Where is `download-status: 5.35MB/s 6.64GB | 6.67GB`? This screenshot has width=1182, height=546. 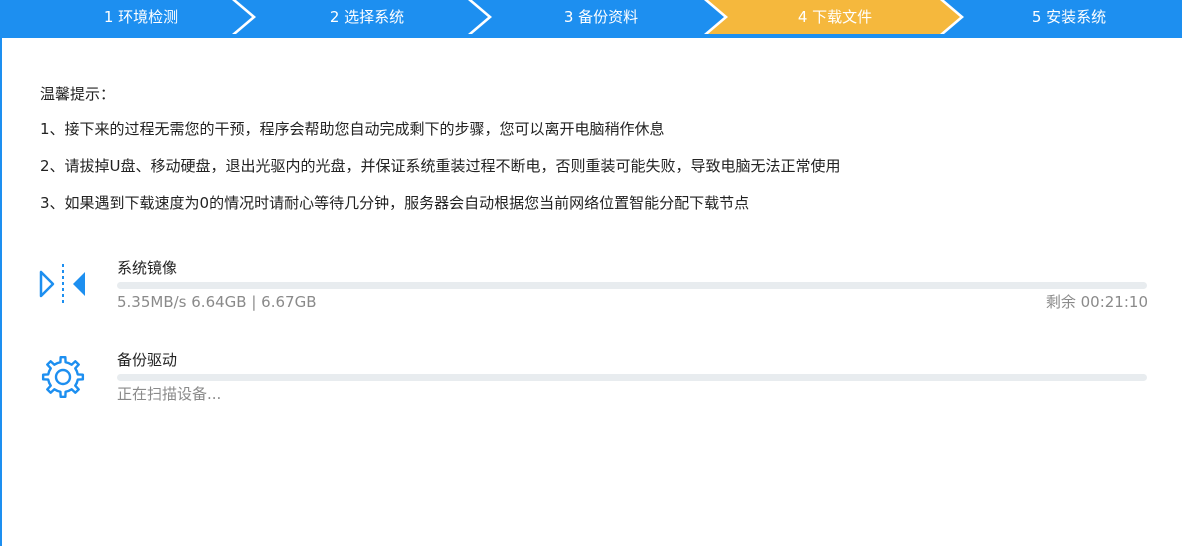 download-status: 5.35MB/s 6.64GB | 6.67GB is located at coordinates (217, 302).